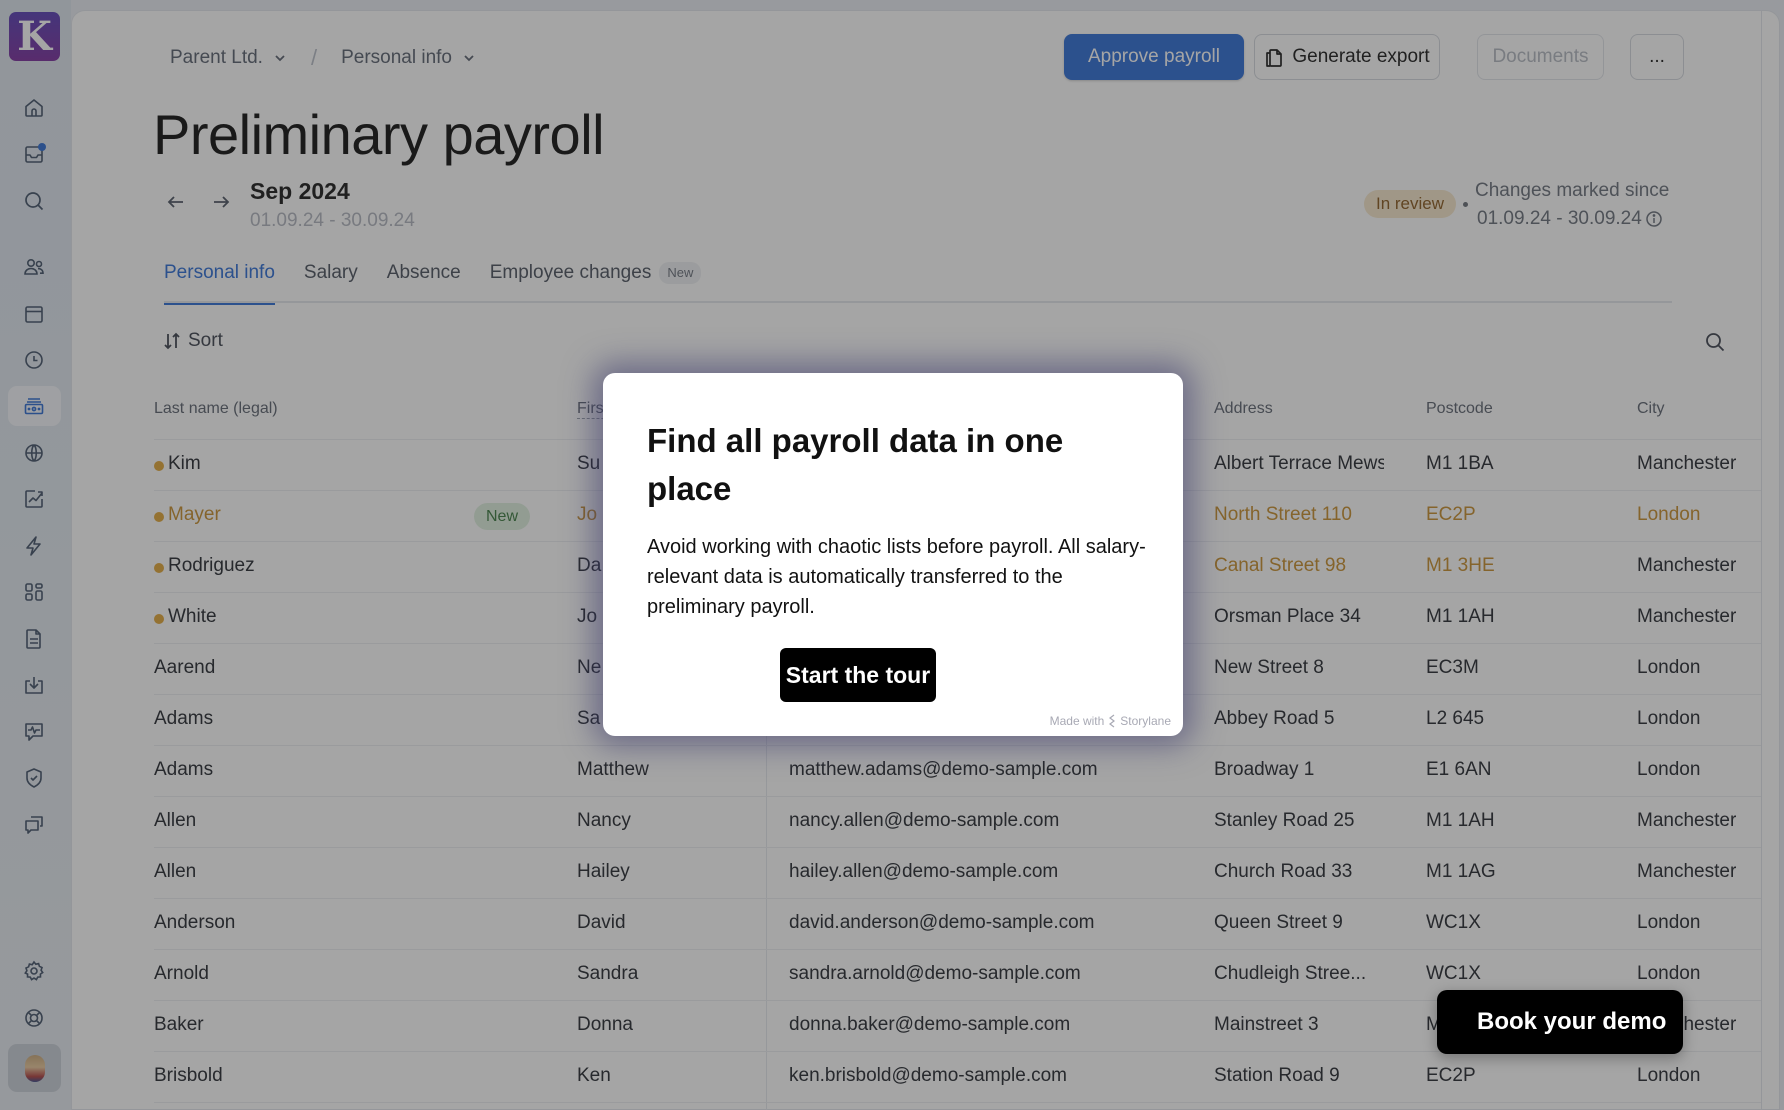 The width and height of the screenshot is (1784, 1110). I want to click on storylane-attribution: Made with Storylane, so click(1110, 721).